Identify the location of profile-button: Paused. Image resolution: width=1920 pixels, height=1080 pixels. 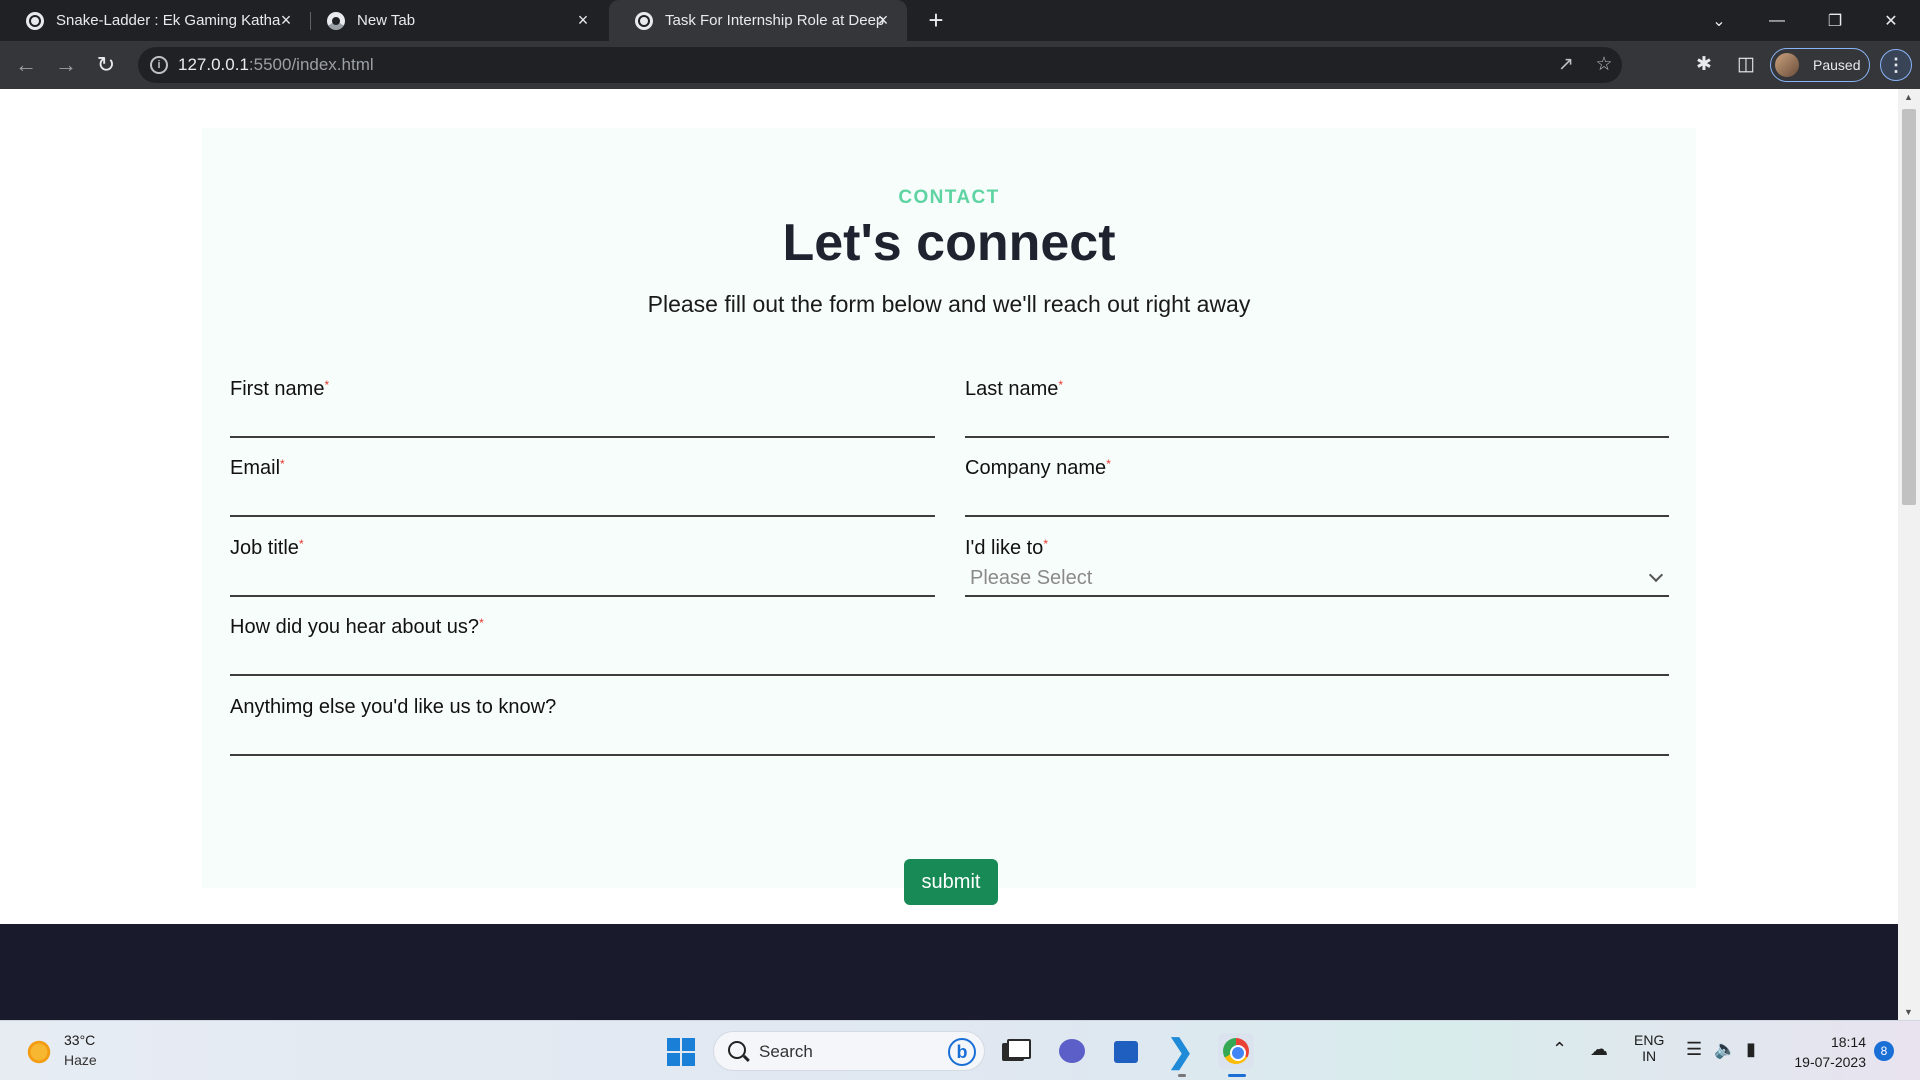
(1820, 65).